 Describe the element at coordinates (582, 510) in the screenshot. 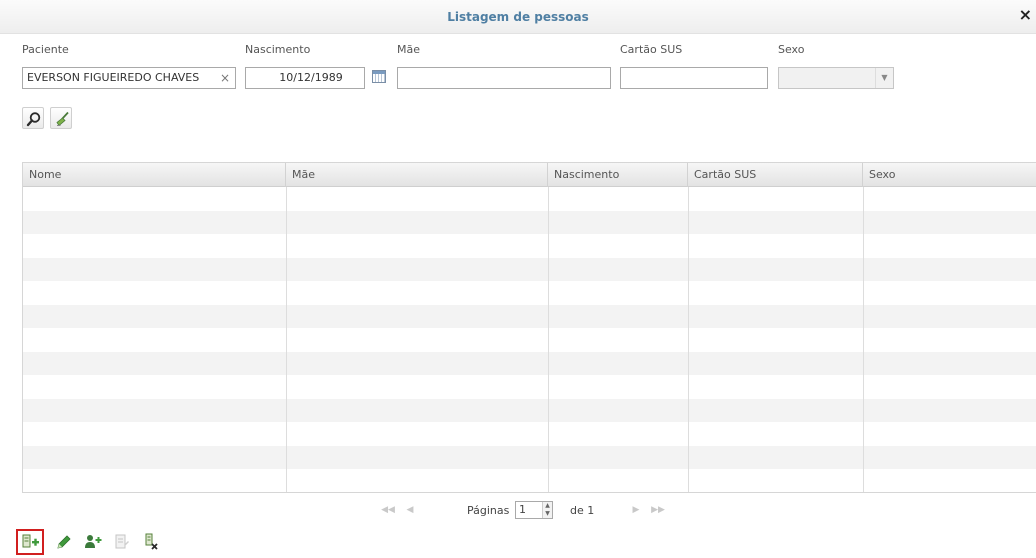

I see `page-count-label: de 1` at that location.